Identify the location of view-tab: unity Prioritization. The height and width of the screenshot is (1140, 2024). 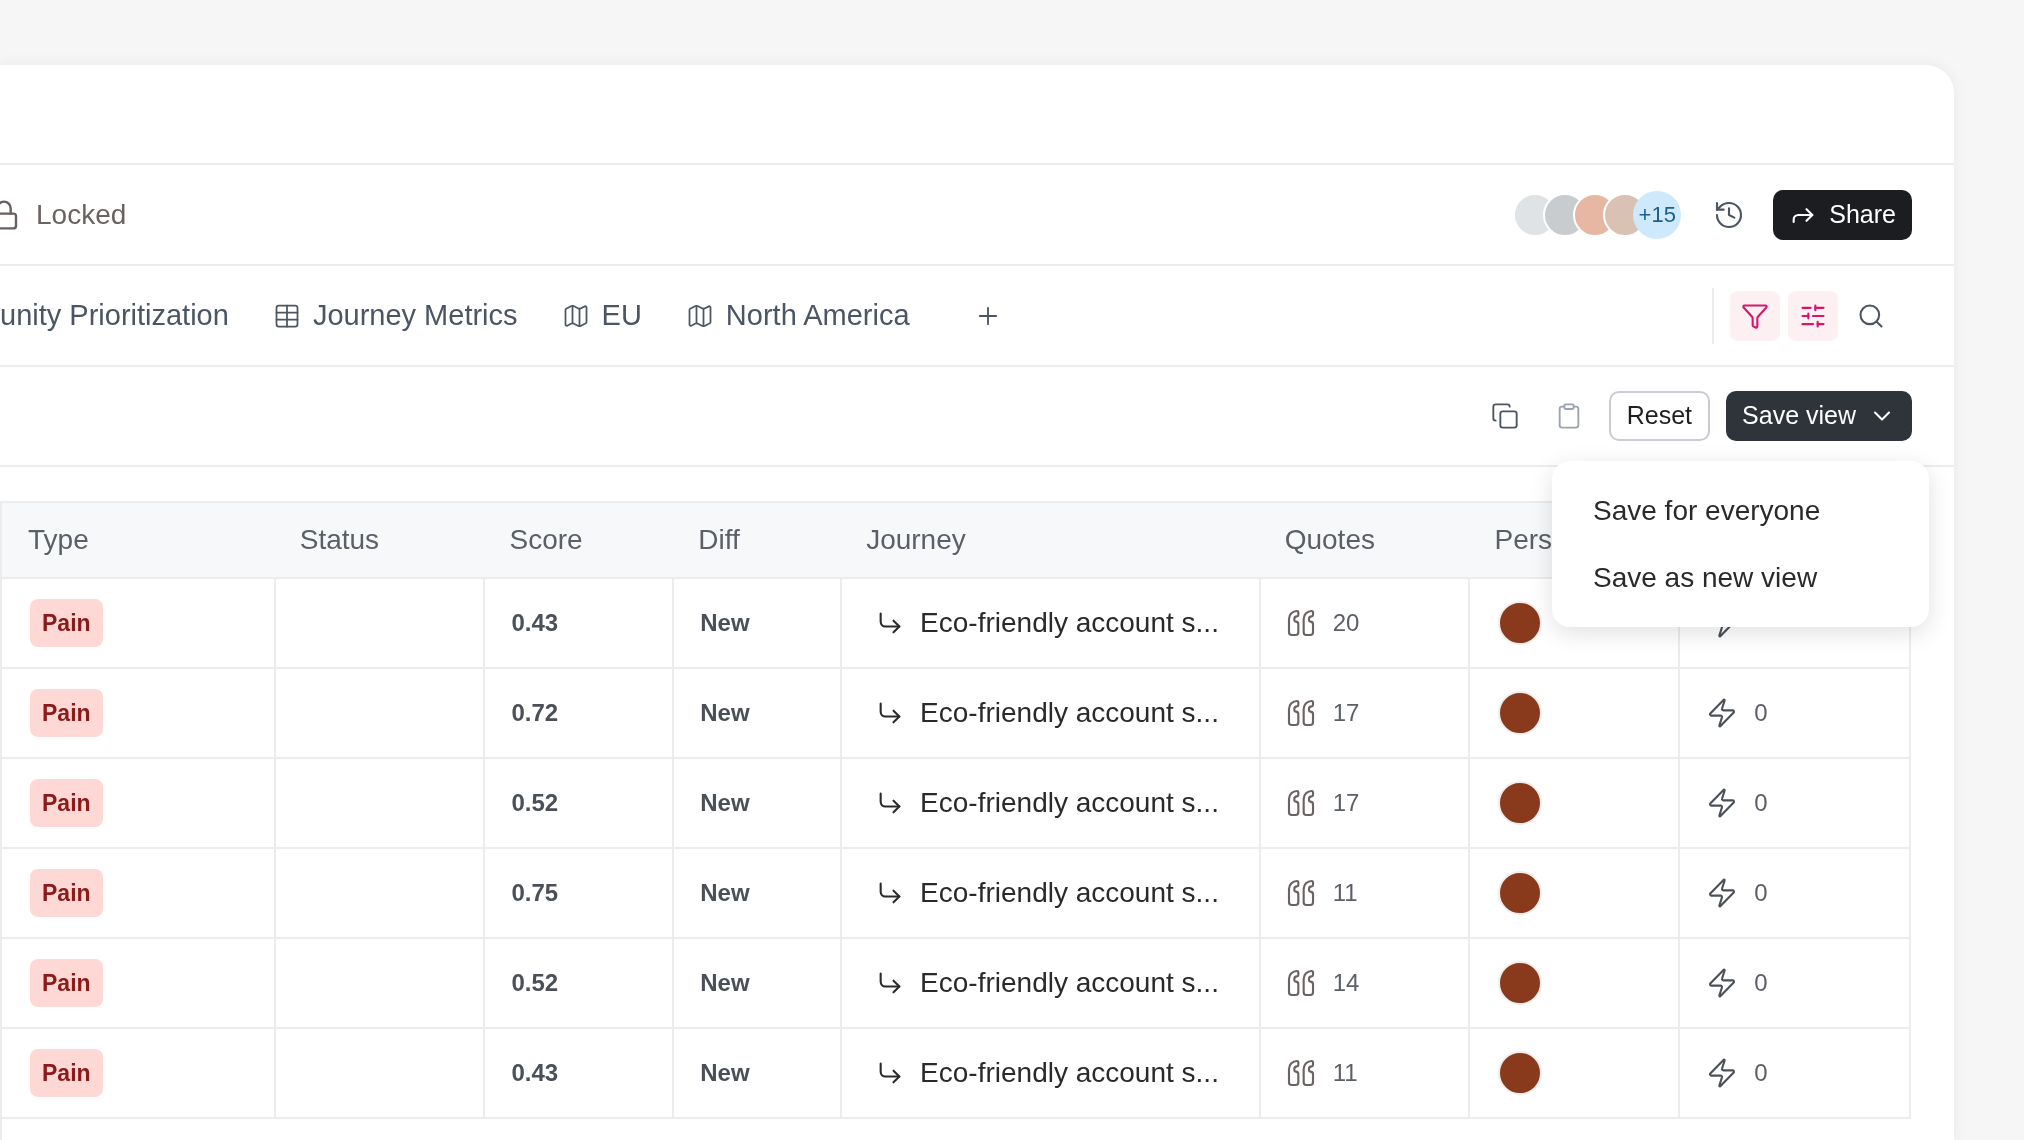
(114, 315).